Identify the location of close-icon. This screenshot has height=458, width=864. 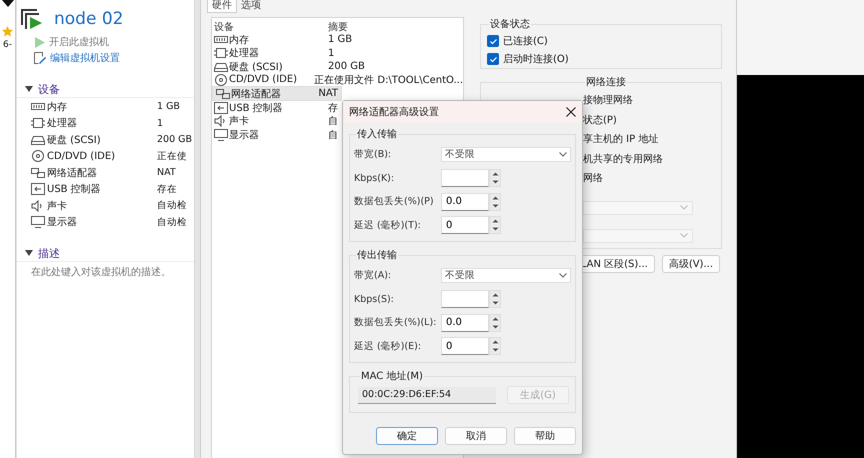
(571, 112).